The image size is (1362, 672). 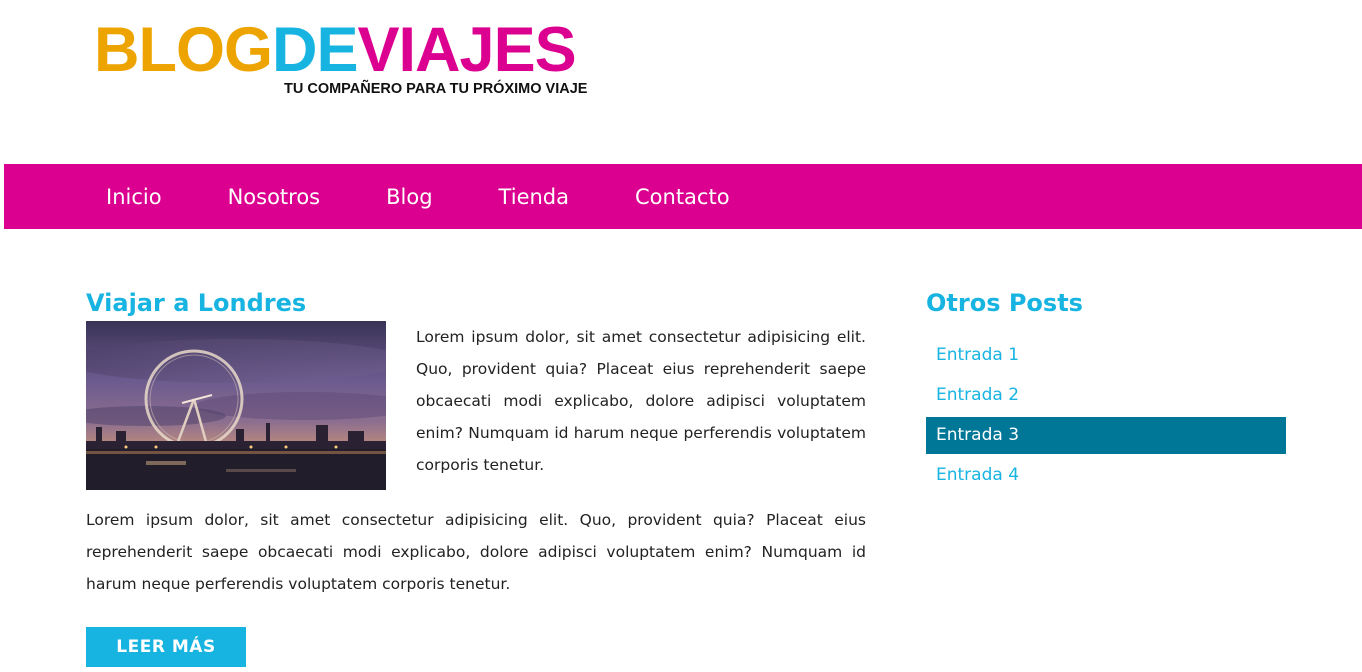 What do you see at coordinates (196, 303) in the screenshot?
I see `post-title: Viajar a Londres` at bounding box center [196, 303].